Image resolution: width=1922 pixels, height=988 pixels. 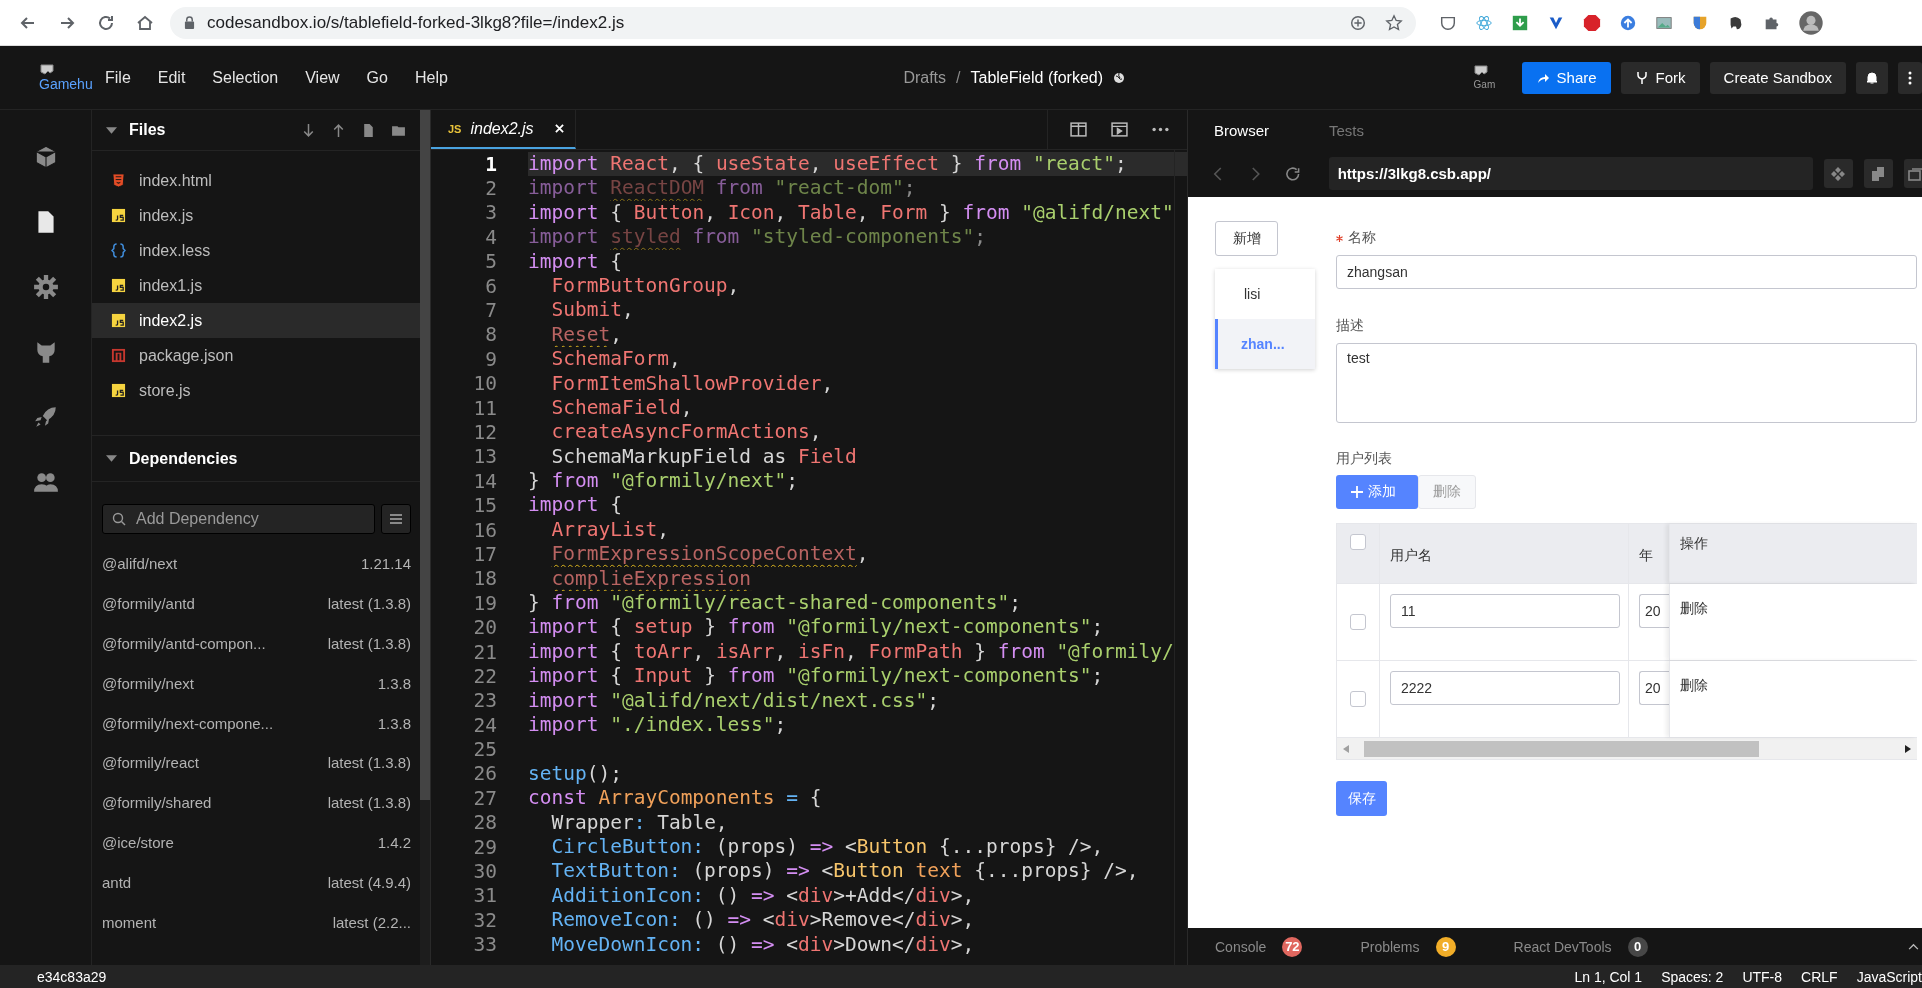 What do you see at coordinates (575, 505) in the screenshot?
I see `code-line: import {` at bounding box center [575, 505].